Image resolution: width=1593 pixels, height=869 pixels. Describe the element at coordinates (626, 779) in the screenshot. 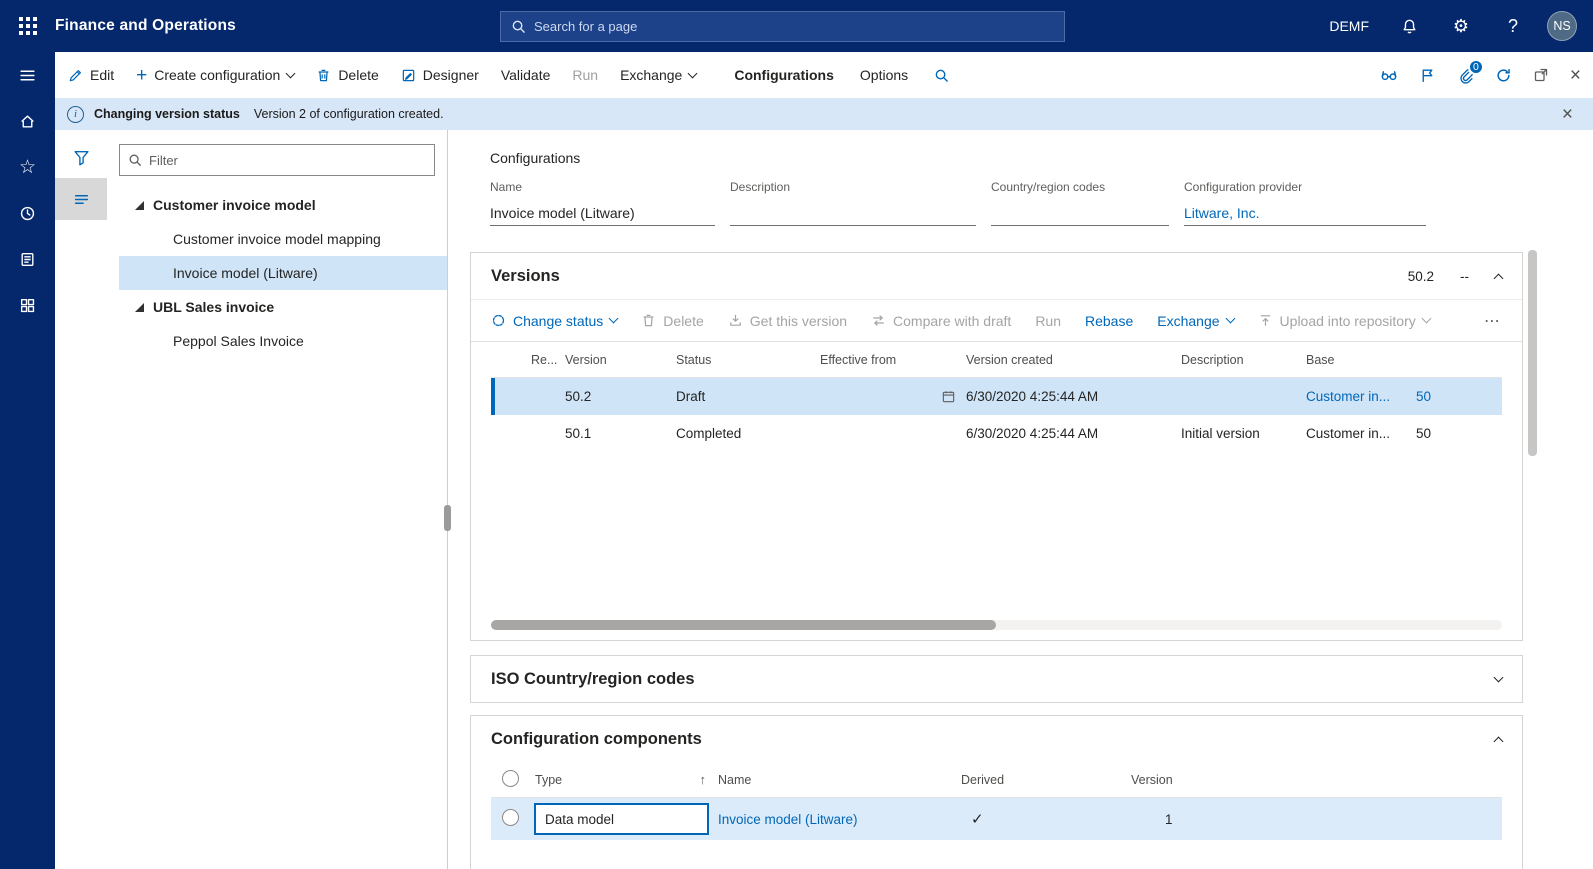

I see `type-column-header: Type ↑` at that location.